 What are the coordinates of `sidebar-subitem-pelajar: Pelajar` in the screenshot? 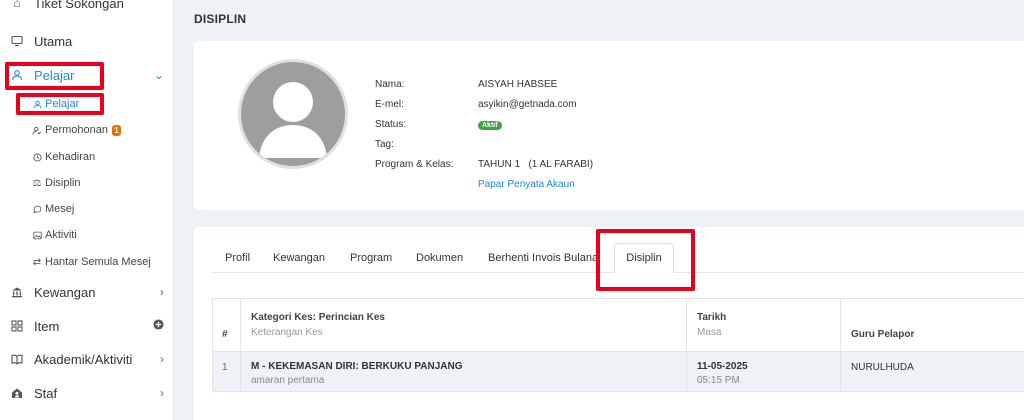 It's located at (102, 104).